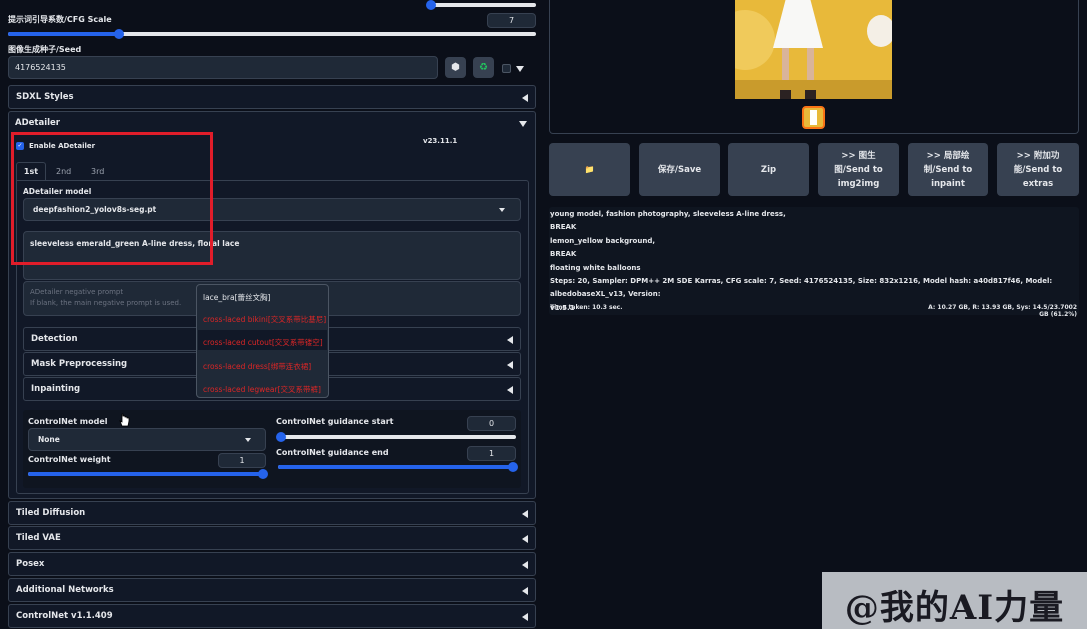  What do you see at coordinates (30, 564) in the screenshot?
I see `panel-title: Posex` at bounding box center [30, 564].